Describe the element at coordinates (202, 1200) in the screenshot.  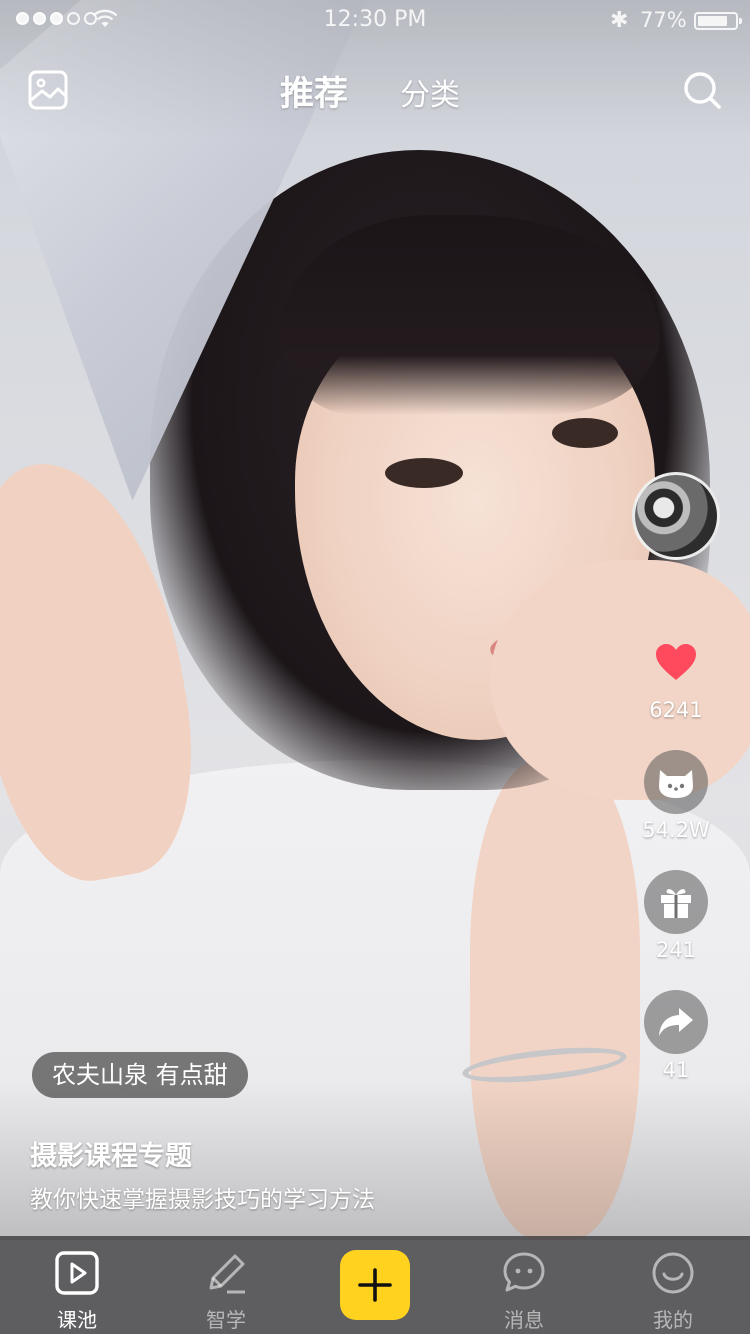
I see `course-description: 教你快速掌握摄影技巧的学习方法` at that location.